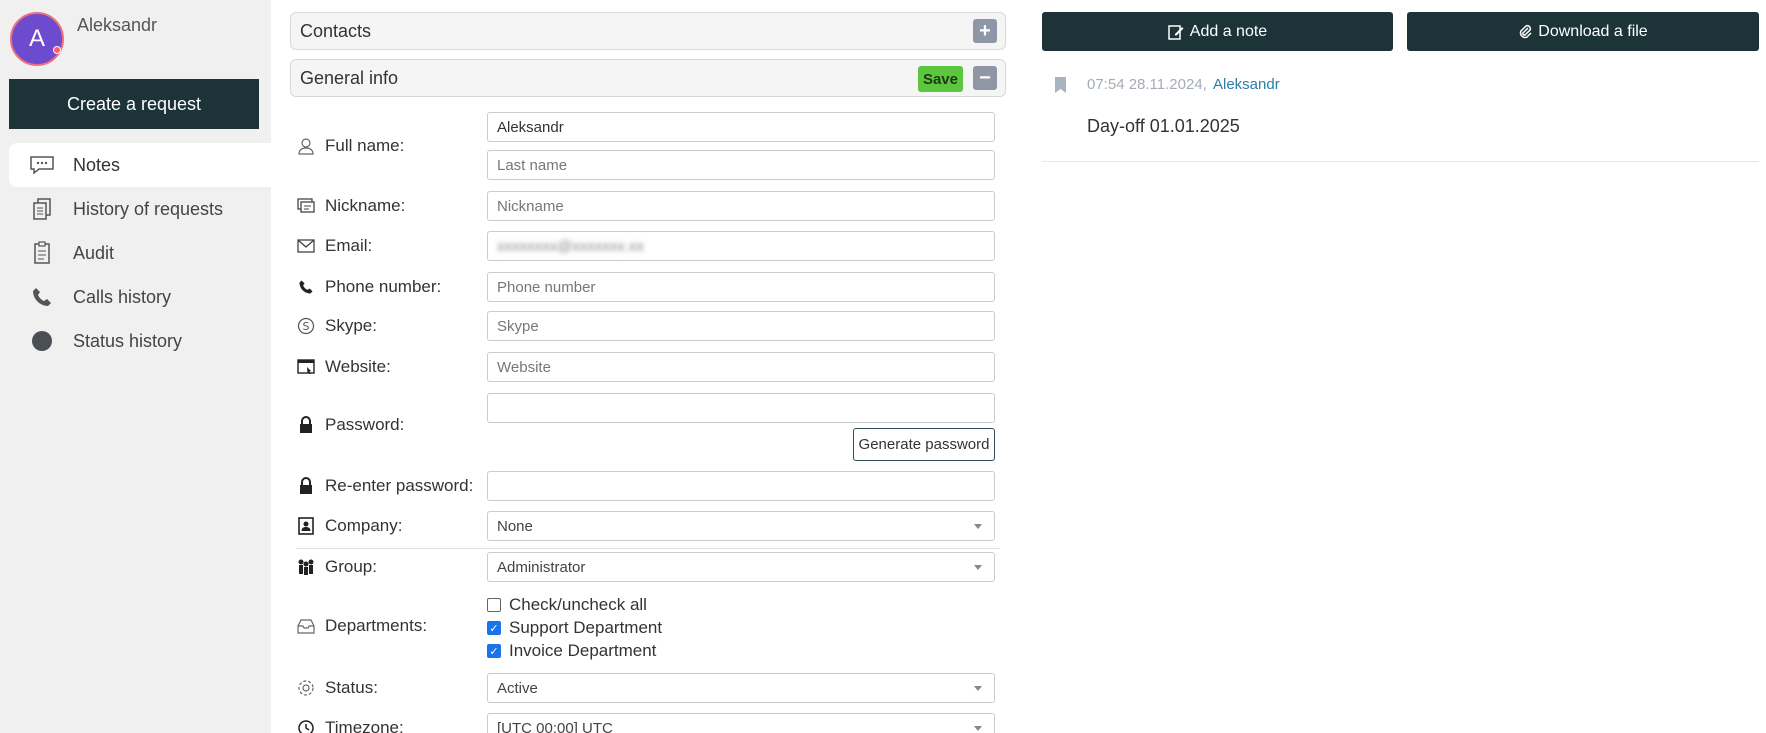  What do you see at coordinates (648, 31) in the screenshot?
I see `contacts-panel-header: Contacts +` at bounding box center [648, 31].